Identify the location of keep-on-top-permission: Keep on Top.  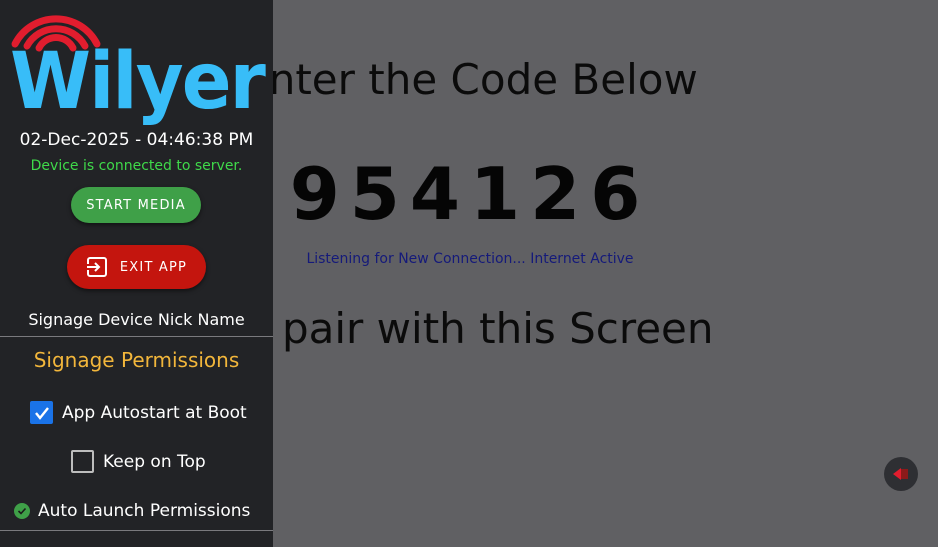
(138, 461).